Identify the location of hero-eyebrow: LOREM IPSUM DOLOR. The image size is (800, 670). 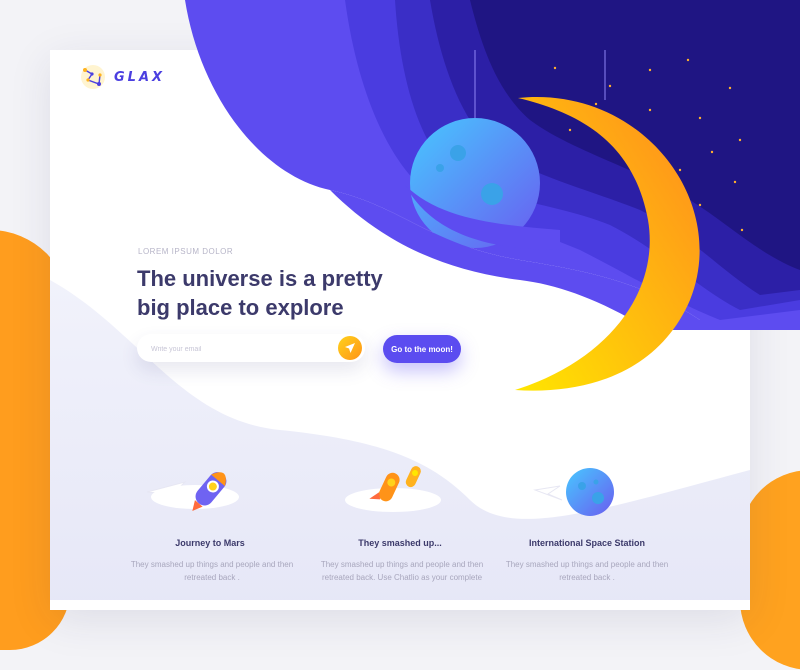
(186, 251).